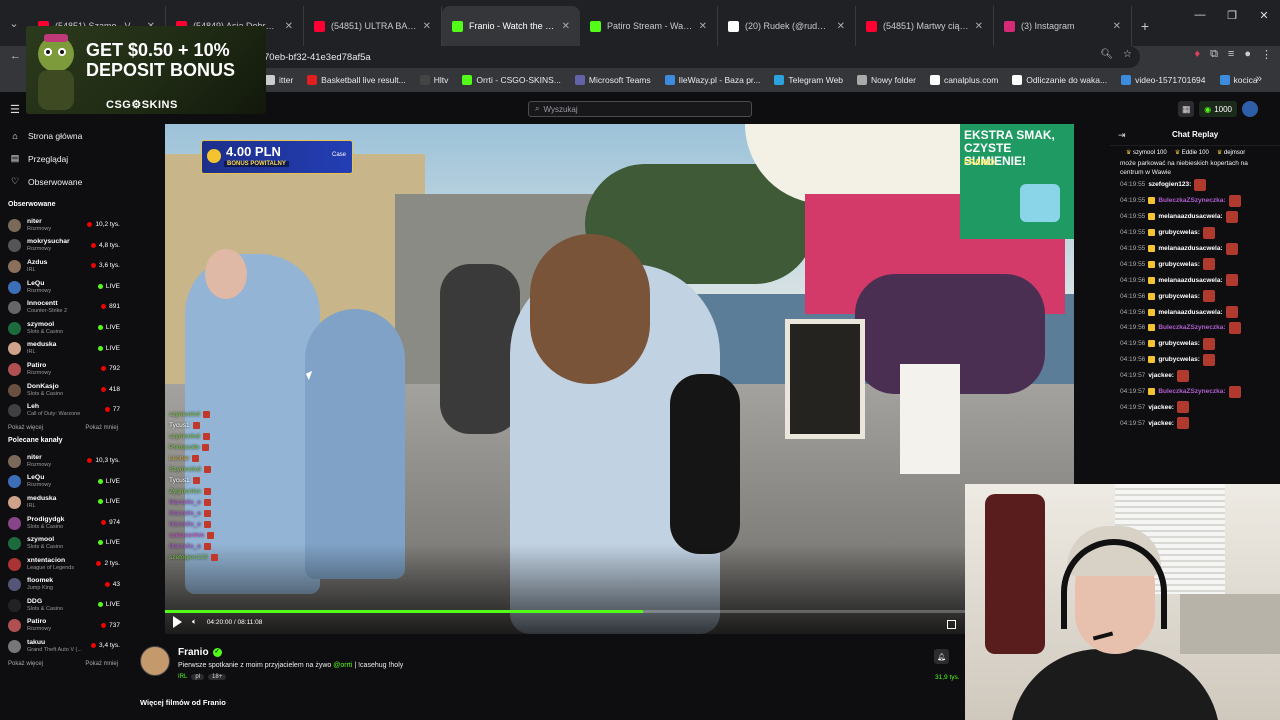 The width and height of the screenshot is (1280, 720). I want to click on channel-item: DonKasjo Slots & Casino 418, so click(63, 390).